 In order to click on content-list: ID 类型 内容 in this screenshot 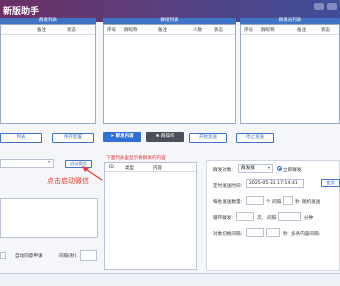, I will do `click(150, 216)`.